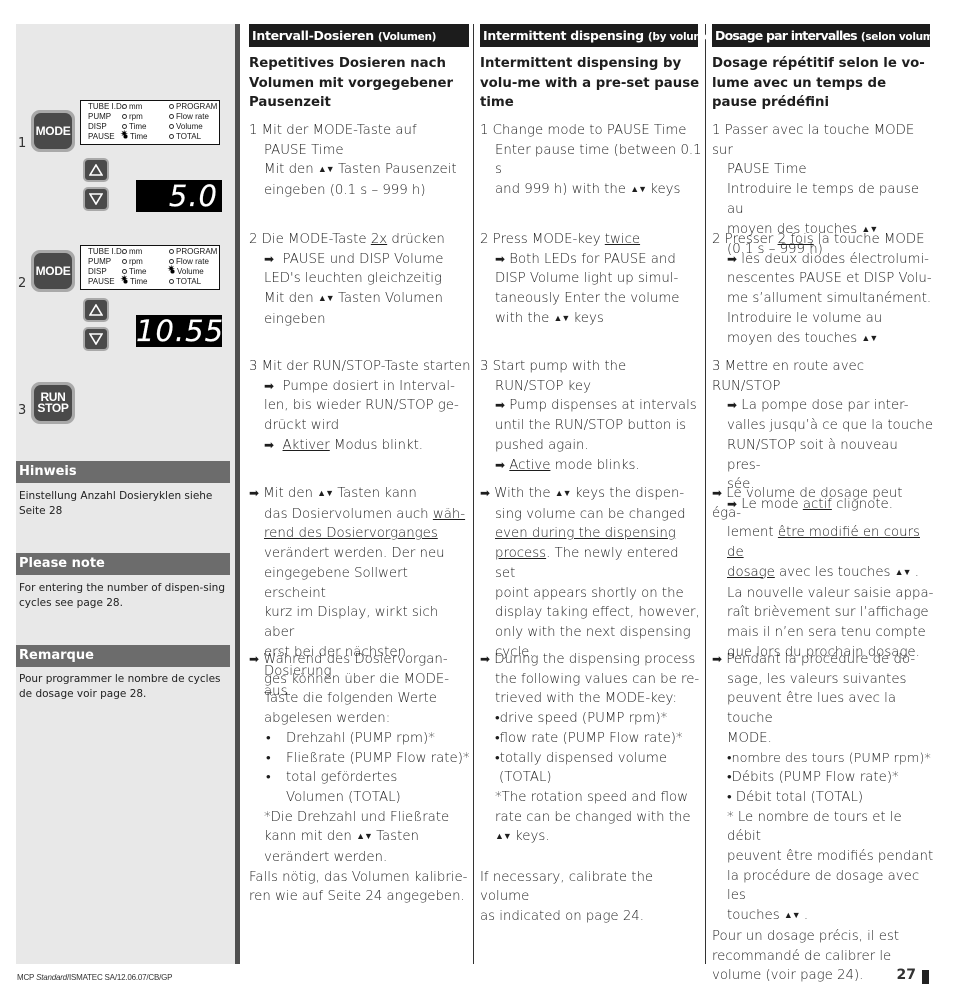  What do you see at coordinates (351, 622) in the screenshot?
I see `text-line: kurz im Display, wirkt sich aber` at bounding box center [351, 622].